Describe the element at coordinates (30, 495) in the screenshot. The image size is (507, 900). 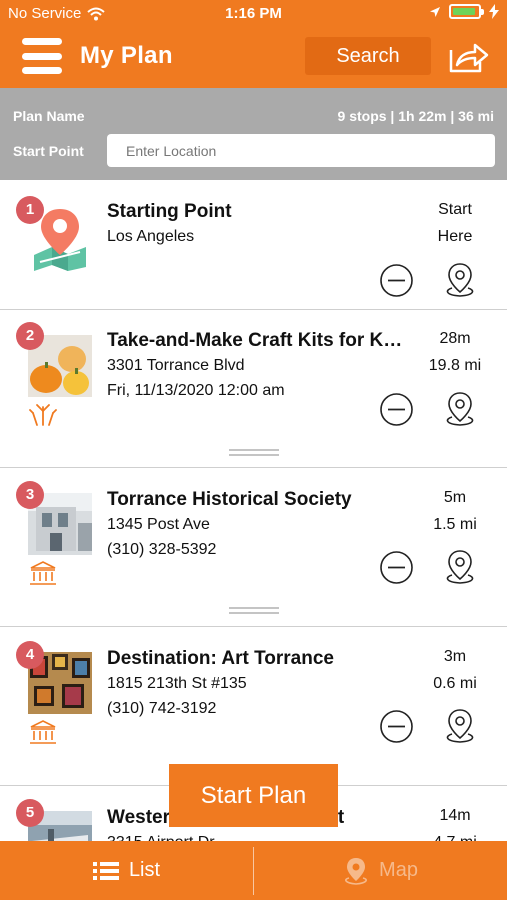
I see `stop-number-badge: 3` at that location.